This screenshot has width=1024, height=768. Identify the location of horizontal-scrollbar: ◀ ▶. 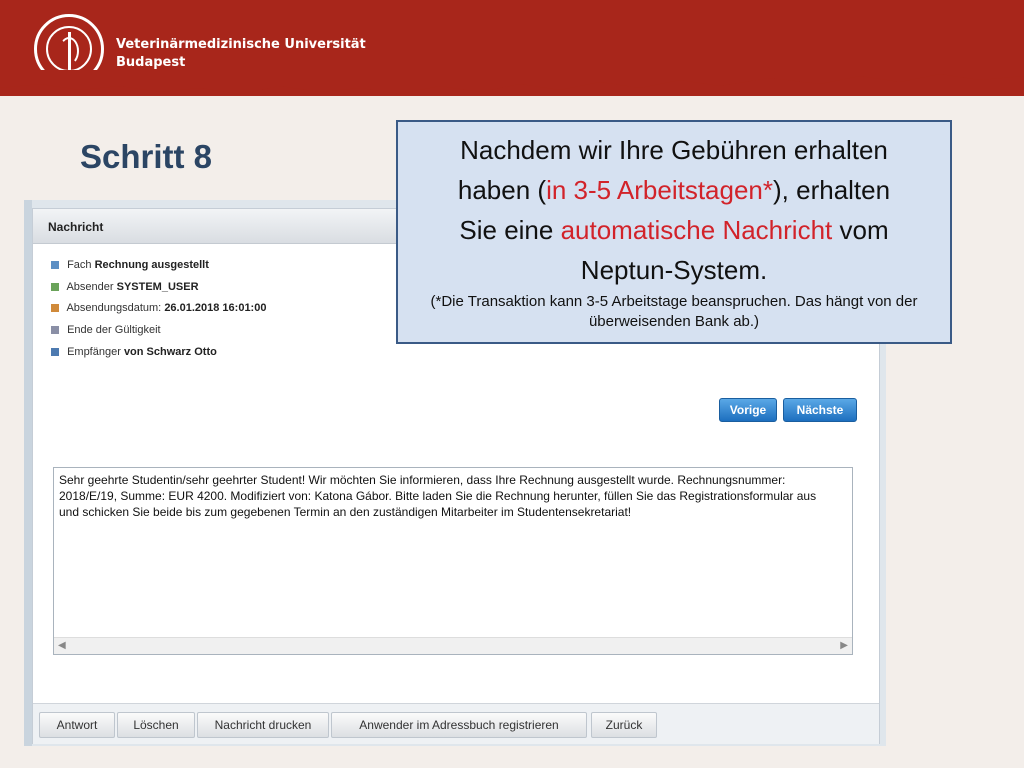
(453, 645).